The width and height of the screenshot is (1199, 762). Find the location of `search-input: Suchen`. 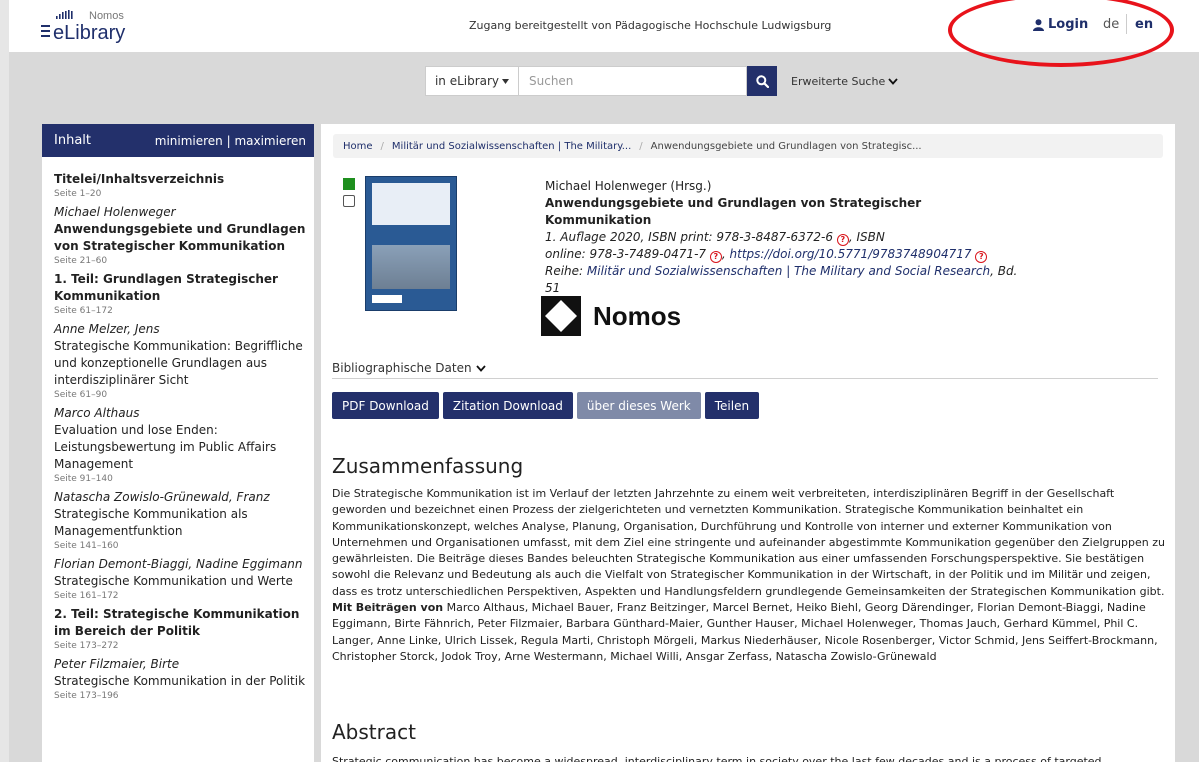

search-input: Suchen is located at coordinates (633, 81).